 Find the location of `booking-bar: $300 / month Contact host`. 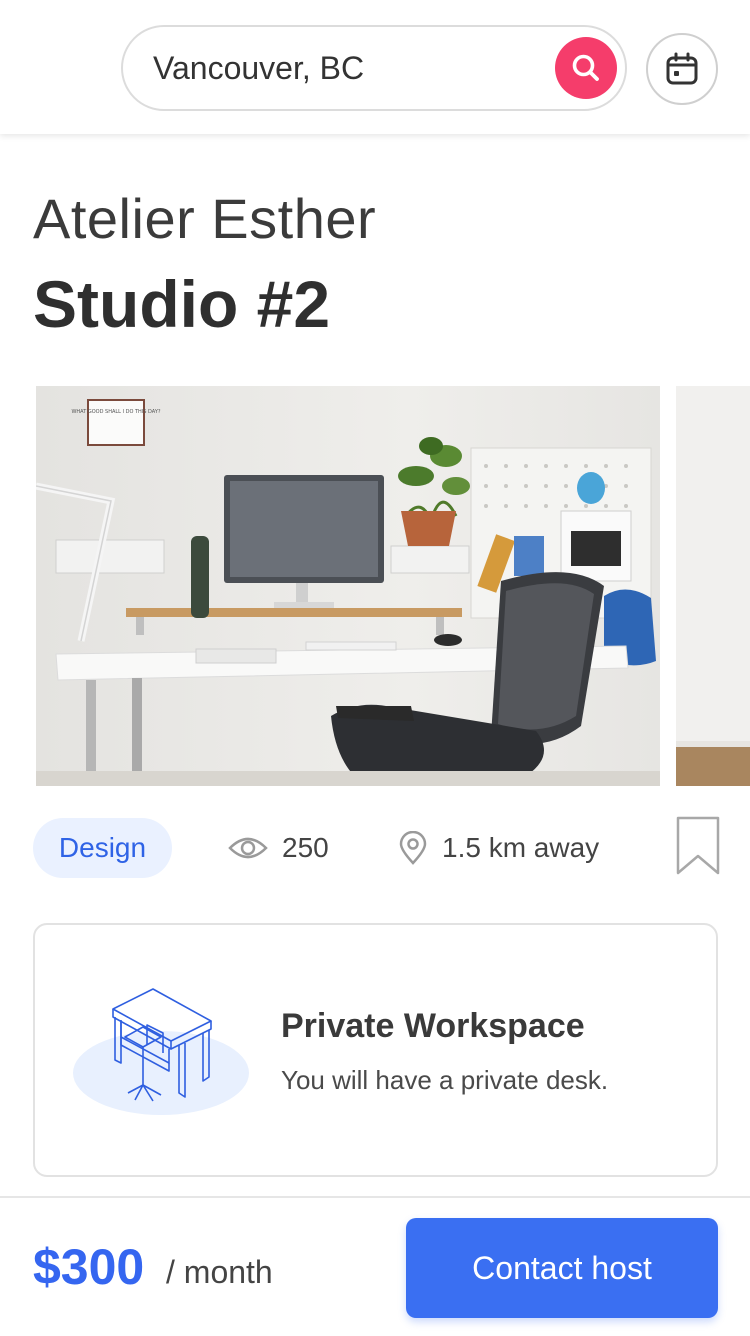

booking-bar: $300 / month Contact host is located at coordinates (375, 1266).